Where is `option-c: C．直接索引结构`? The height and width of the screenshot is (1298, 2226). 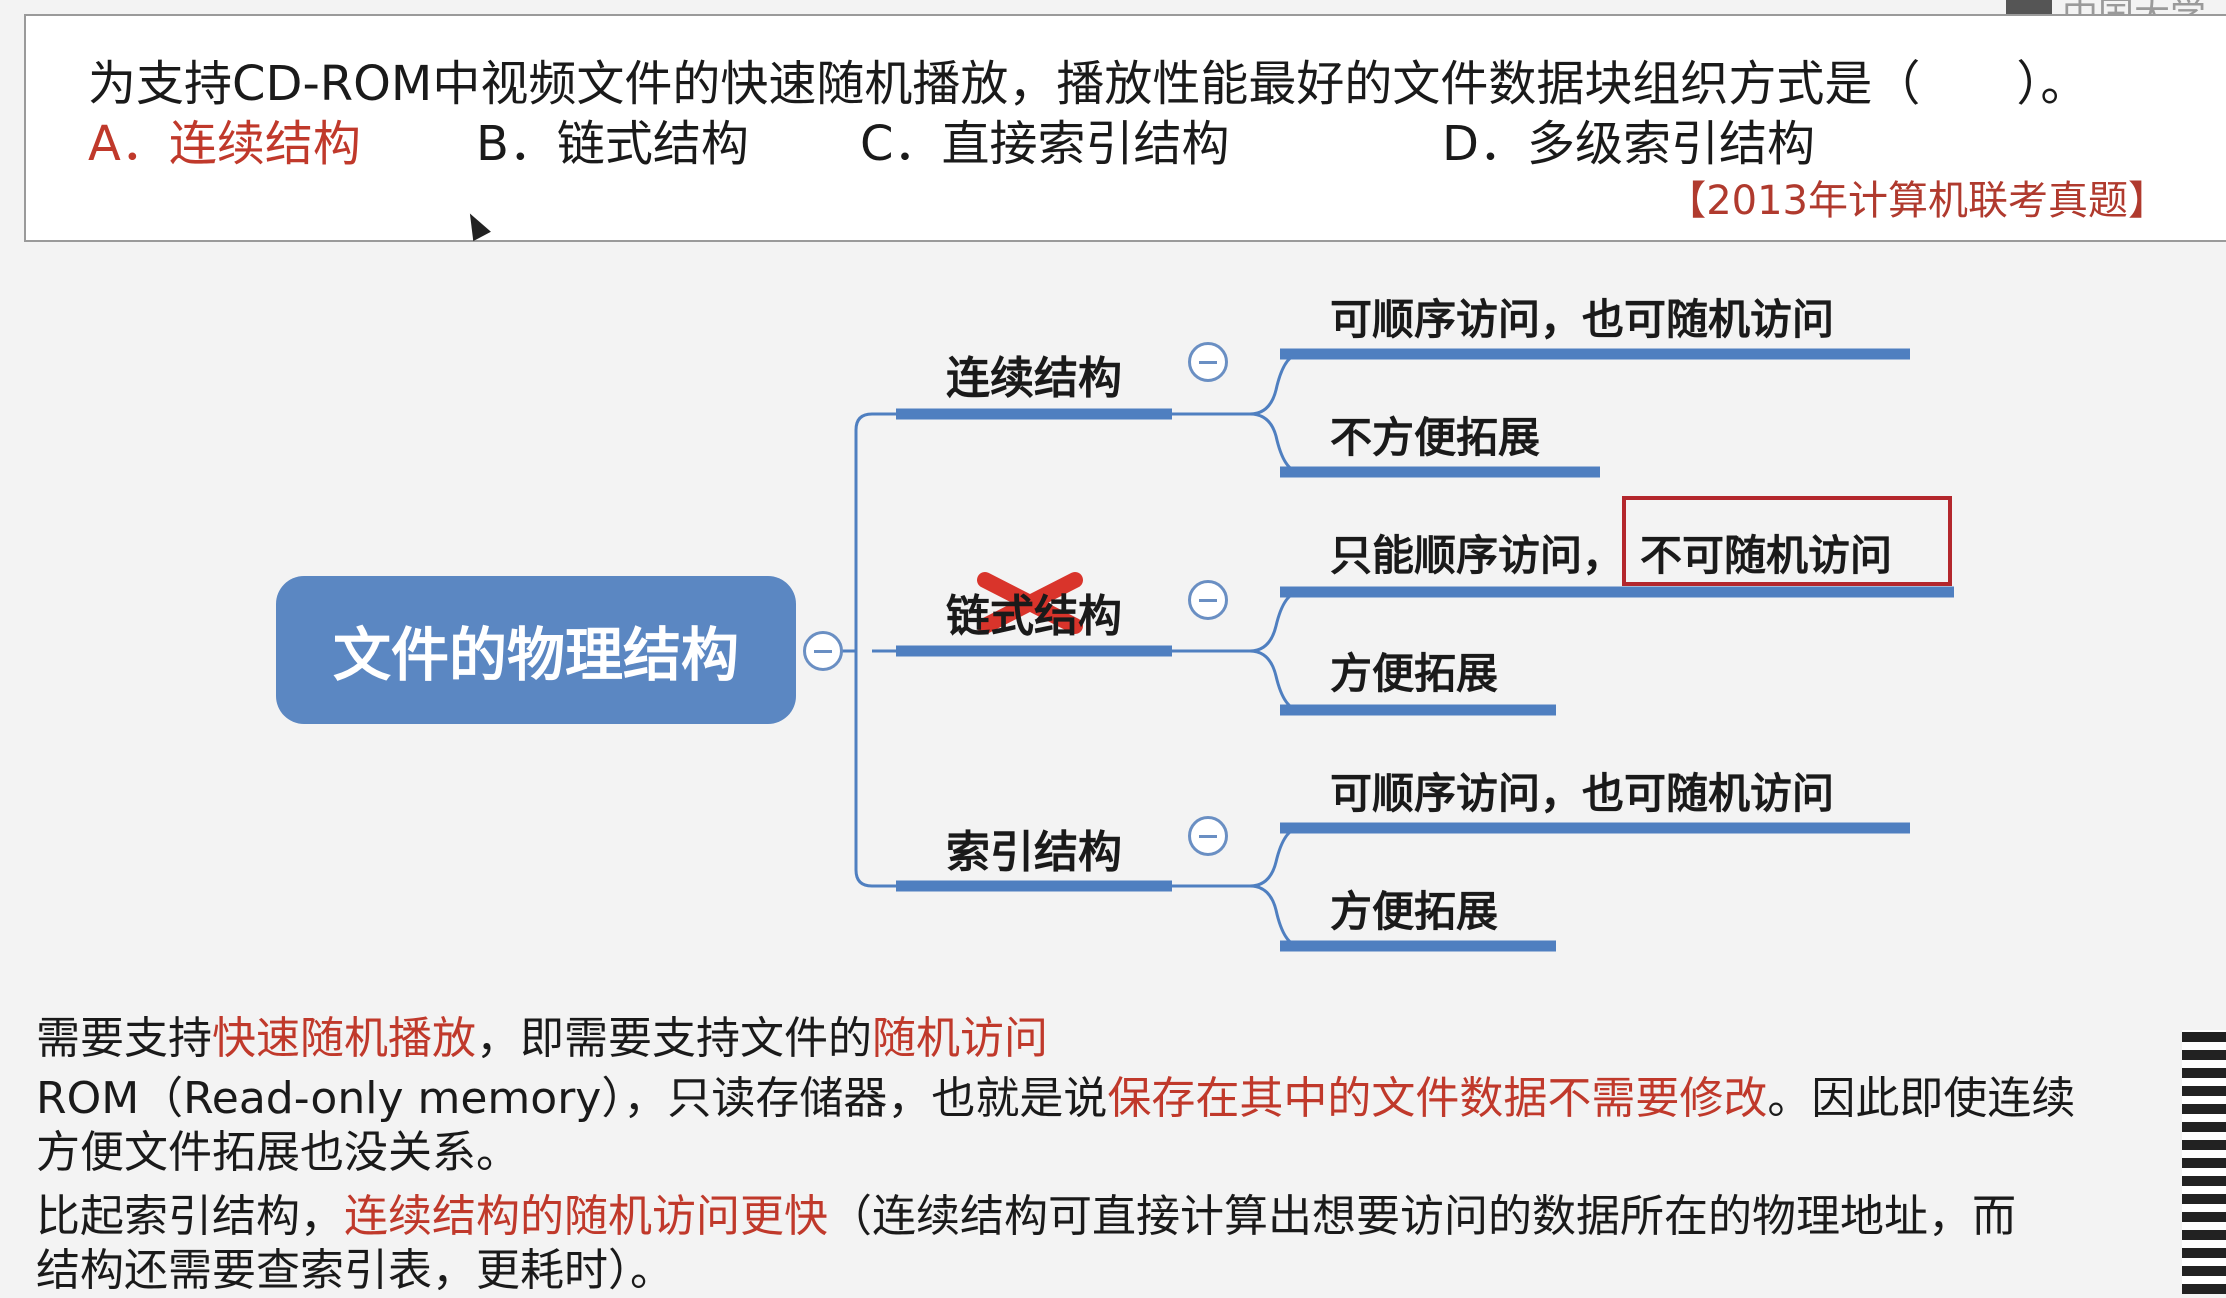
option-c: C．直接索引结构 is located at coordinates (1045, 144).